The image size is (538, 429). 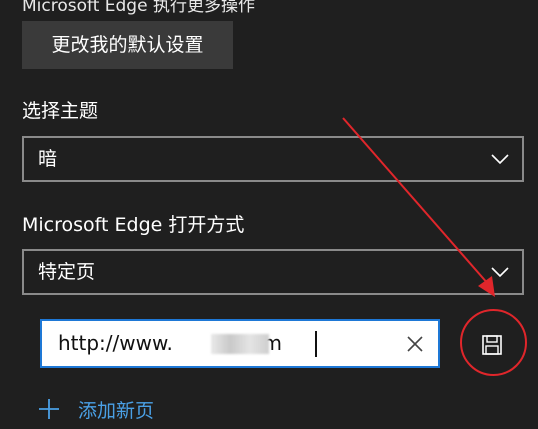 What do you see at coordinates (493, 342) in the screenshot?
I see `annotation-circle` at bounding box center [493, 342].